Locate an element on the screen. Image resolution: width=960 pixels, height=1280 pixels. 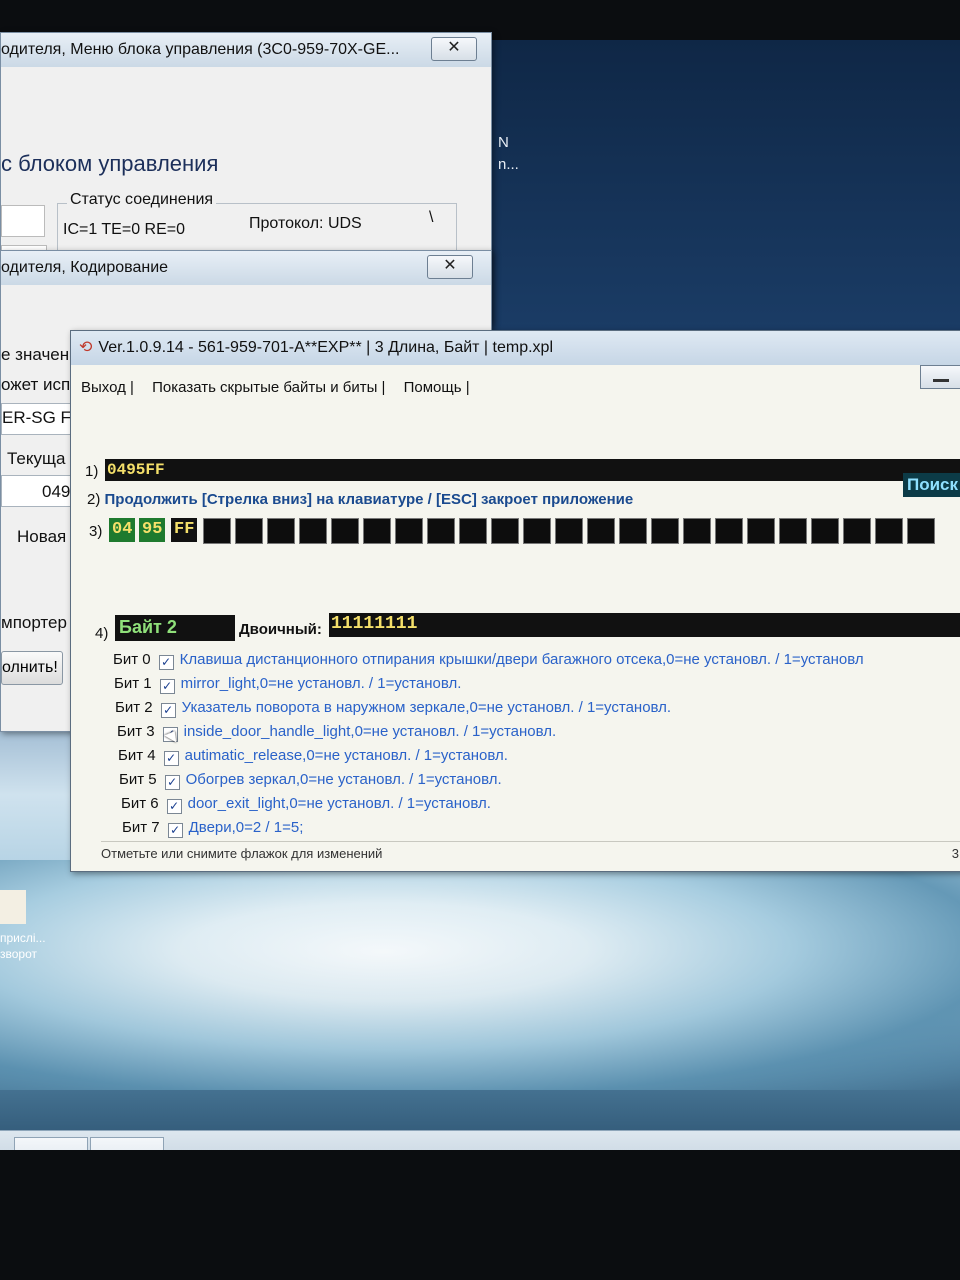
taskbar: ⟲ ⟲ is located at coordinates (480, 1140).